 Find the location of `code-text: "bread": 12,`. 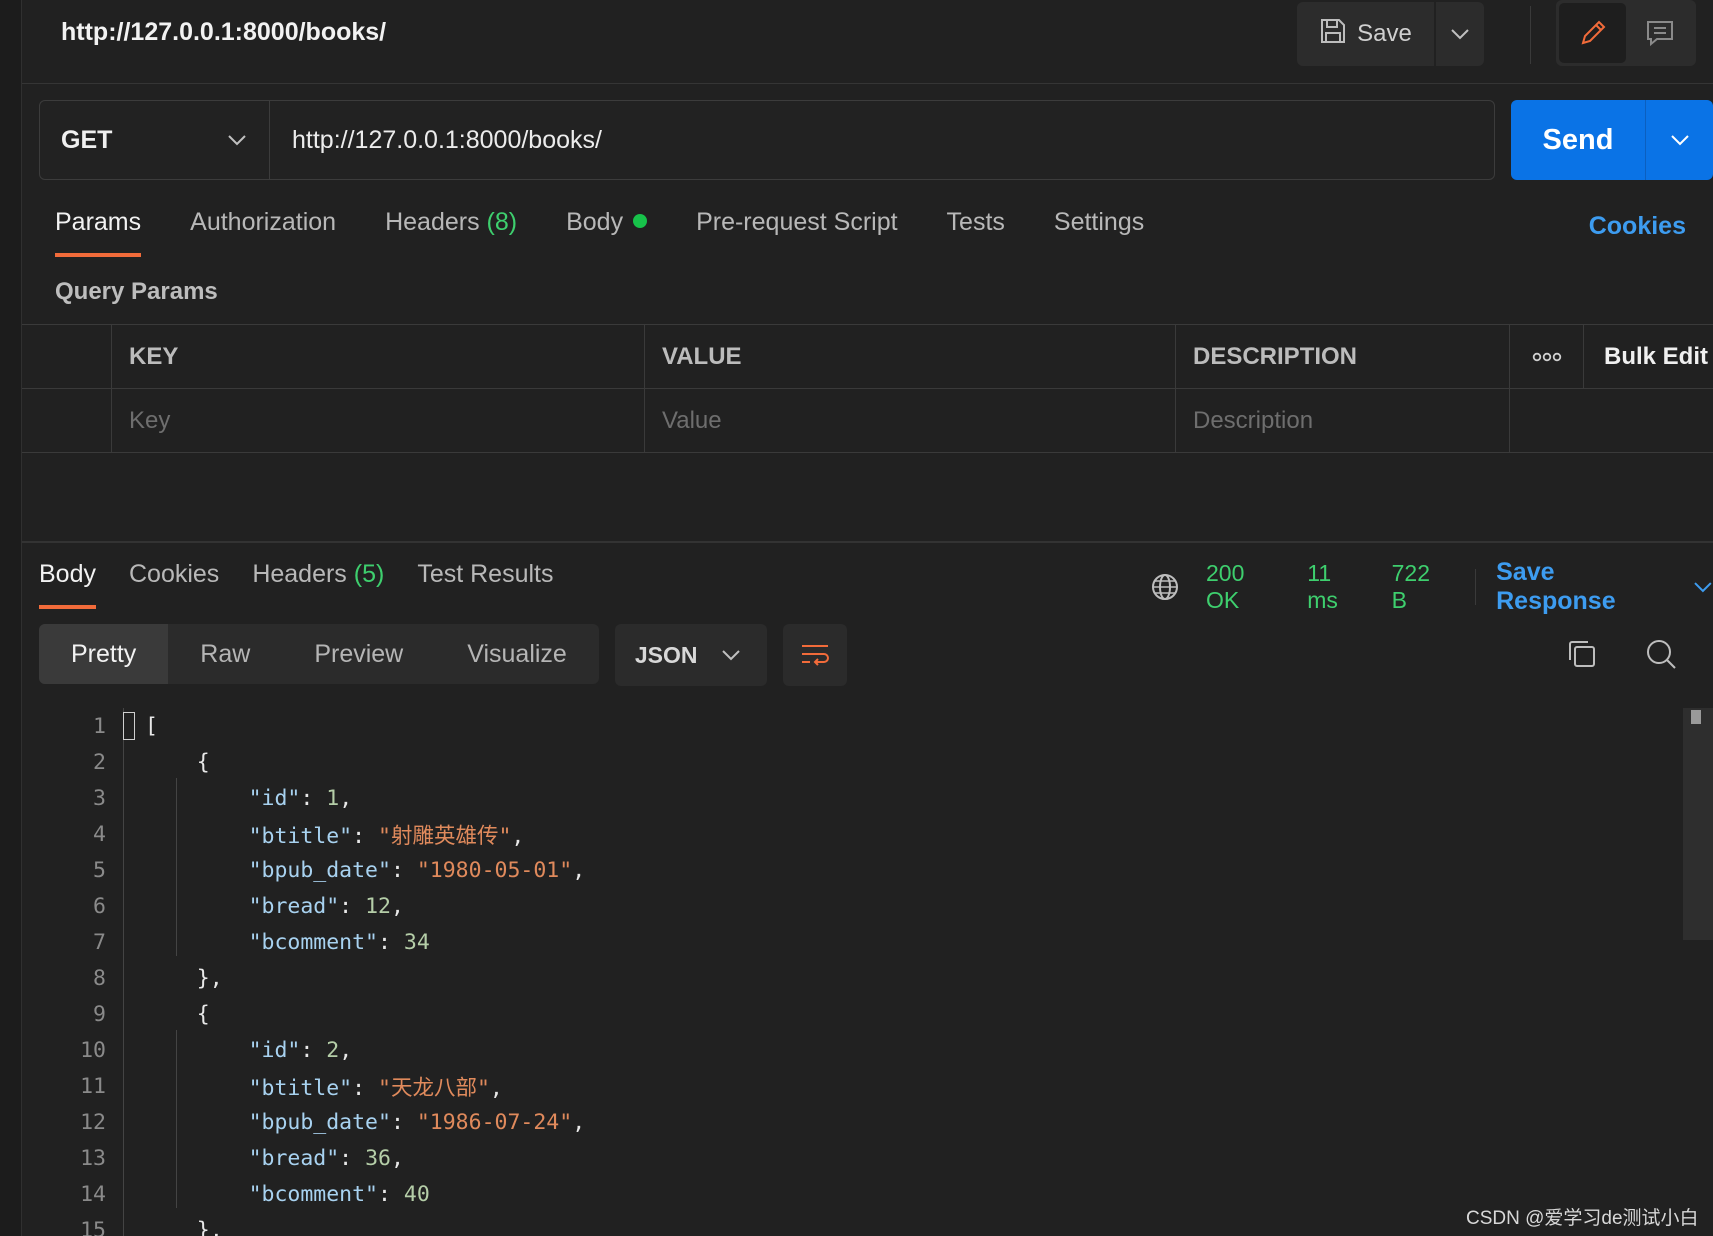

code-text: "bread": 12, is located at coordinates (326, 906).